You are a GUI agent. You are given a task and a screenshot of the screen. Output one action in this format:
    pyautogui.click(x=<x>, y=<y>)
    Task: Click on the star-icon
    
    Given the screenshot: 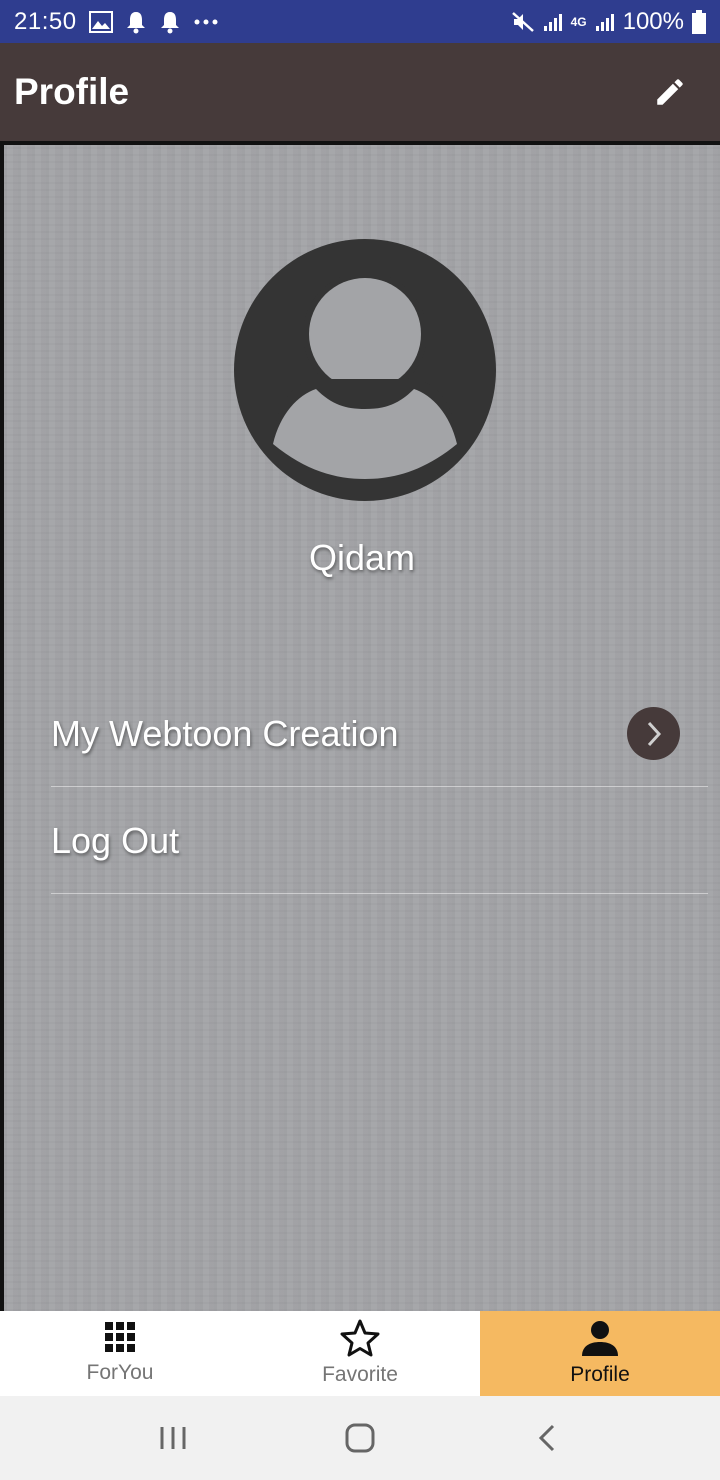 What is the action you would take?
    pyautogui.click(x=360, y=1338)
    